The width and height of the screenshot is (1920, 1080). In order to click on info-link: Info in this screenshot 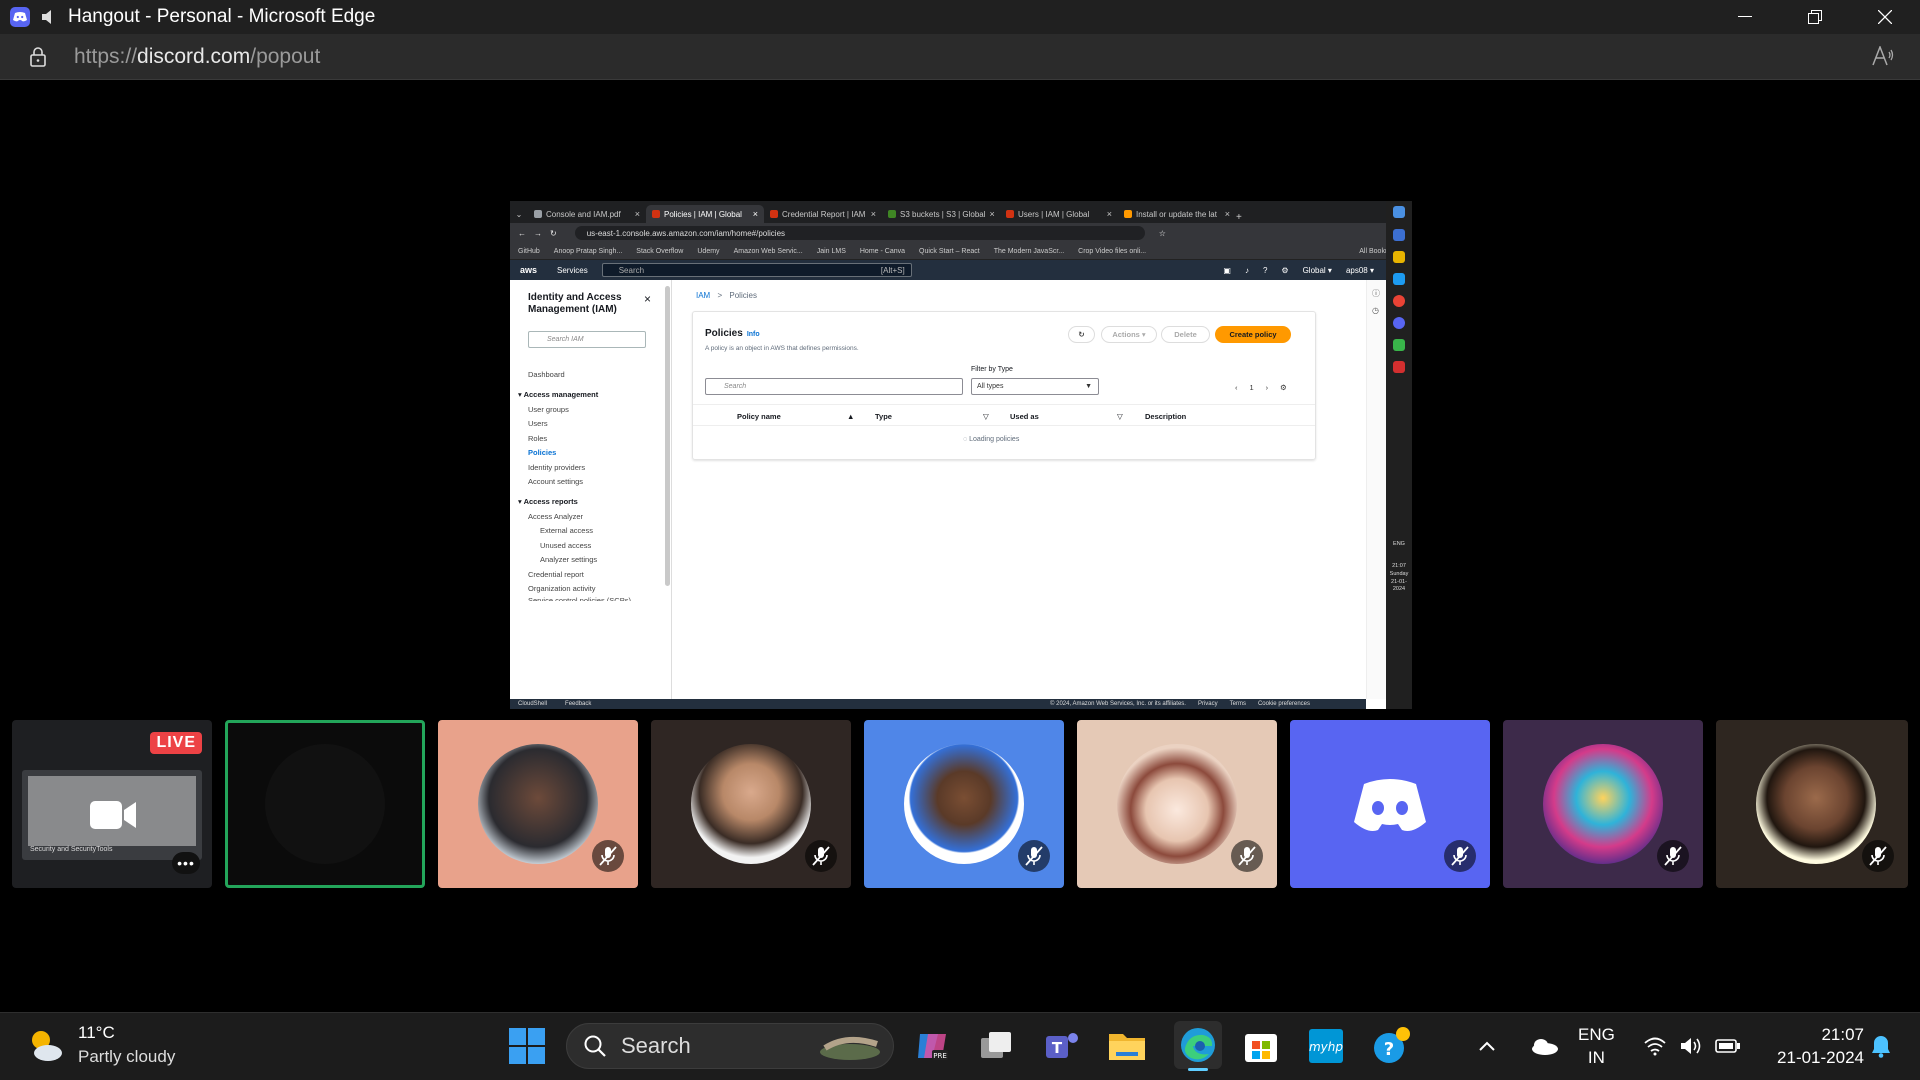, I will do `click(753, 334)`.